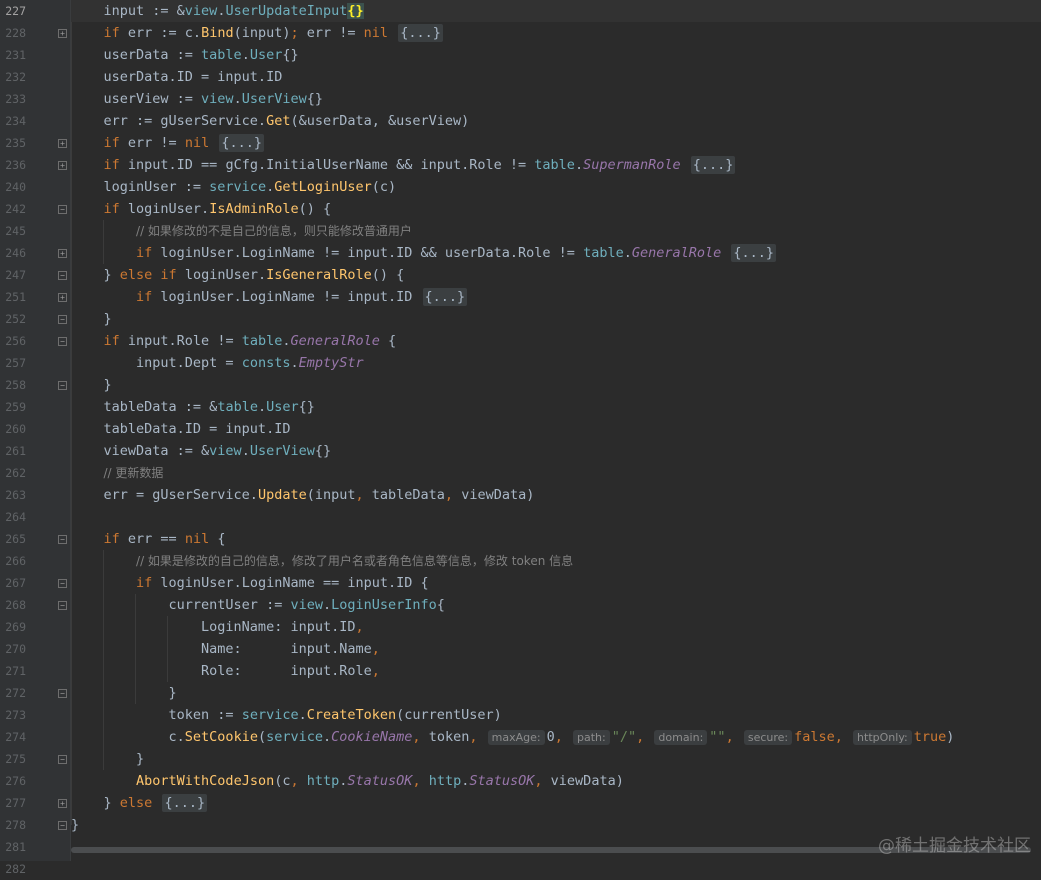 This screenshot has width=1041, height=880. Describe the element at coordinates (556, 275) in the screenshot. I see `code-line: } else if loginUser.IsGeneralRole() {` at that location.